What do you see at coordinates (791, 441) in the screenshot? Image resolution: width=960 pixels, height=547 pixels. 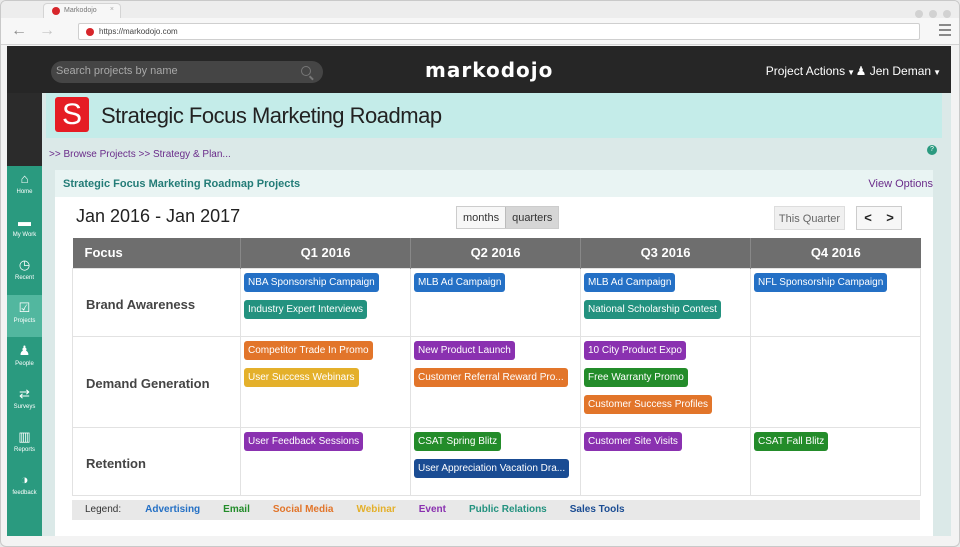 I see `project-chip: CSAT Fall Blitz` at bounding box center [791, 441].